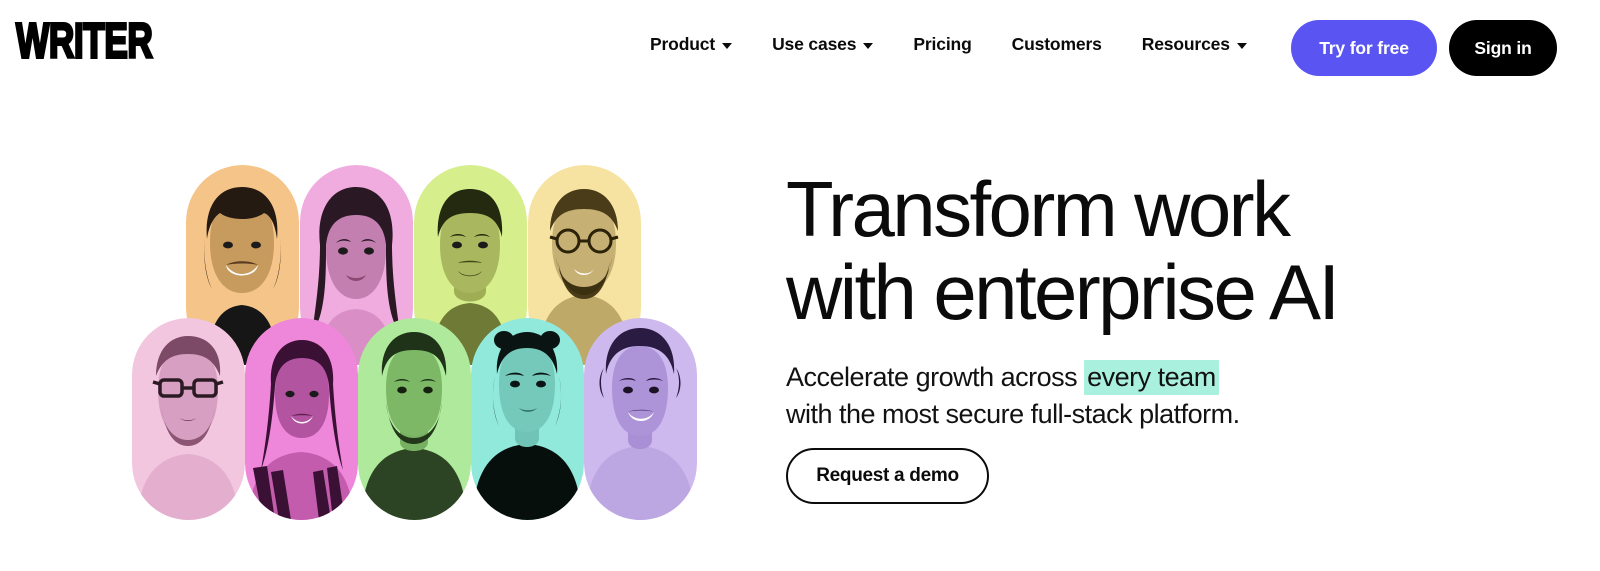 This screenshot has height=571, width=1600. What do you see at coordinates (887, 476) in the screenshot?
I see `request-a-demo-button: Request a demo` at bounding box center [887, 476].